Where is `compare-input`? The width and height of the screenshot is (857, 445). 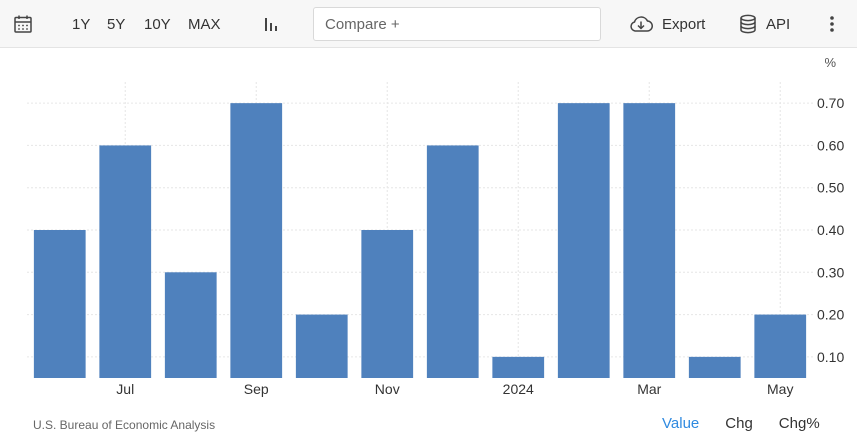 compare-input is located at coordinates (460, 24).